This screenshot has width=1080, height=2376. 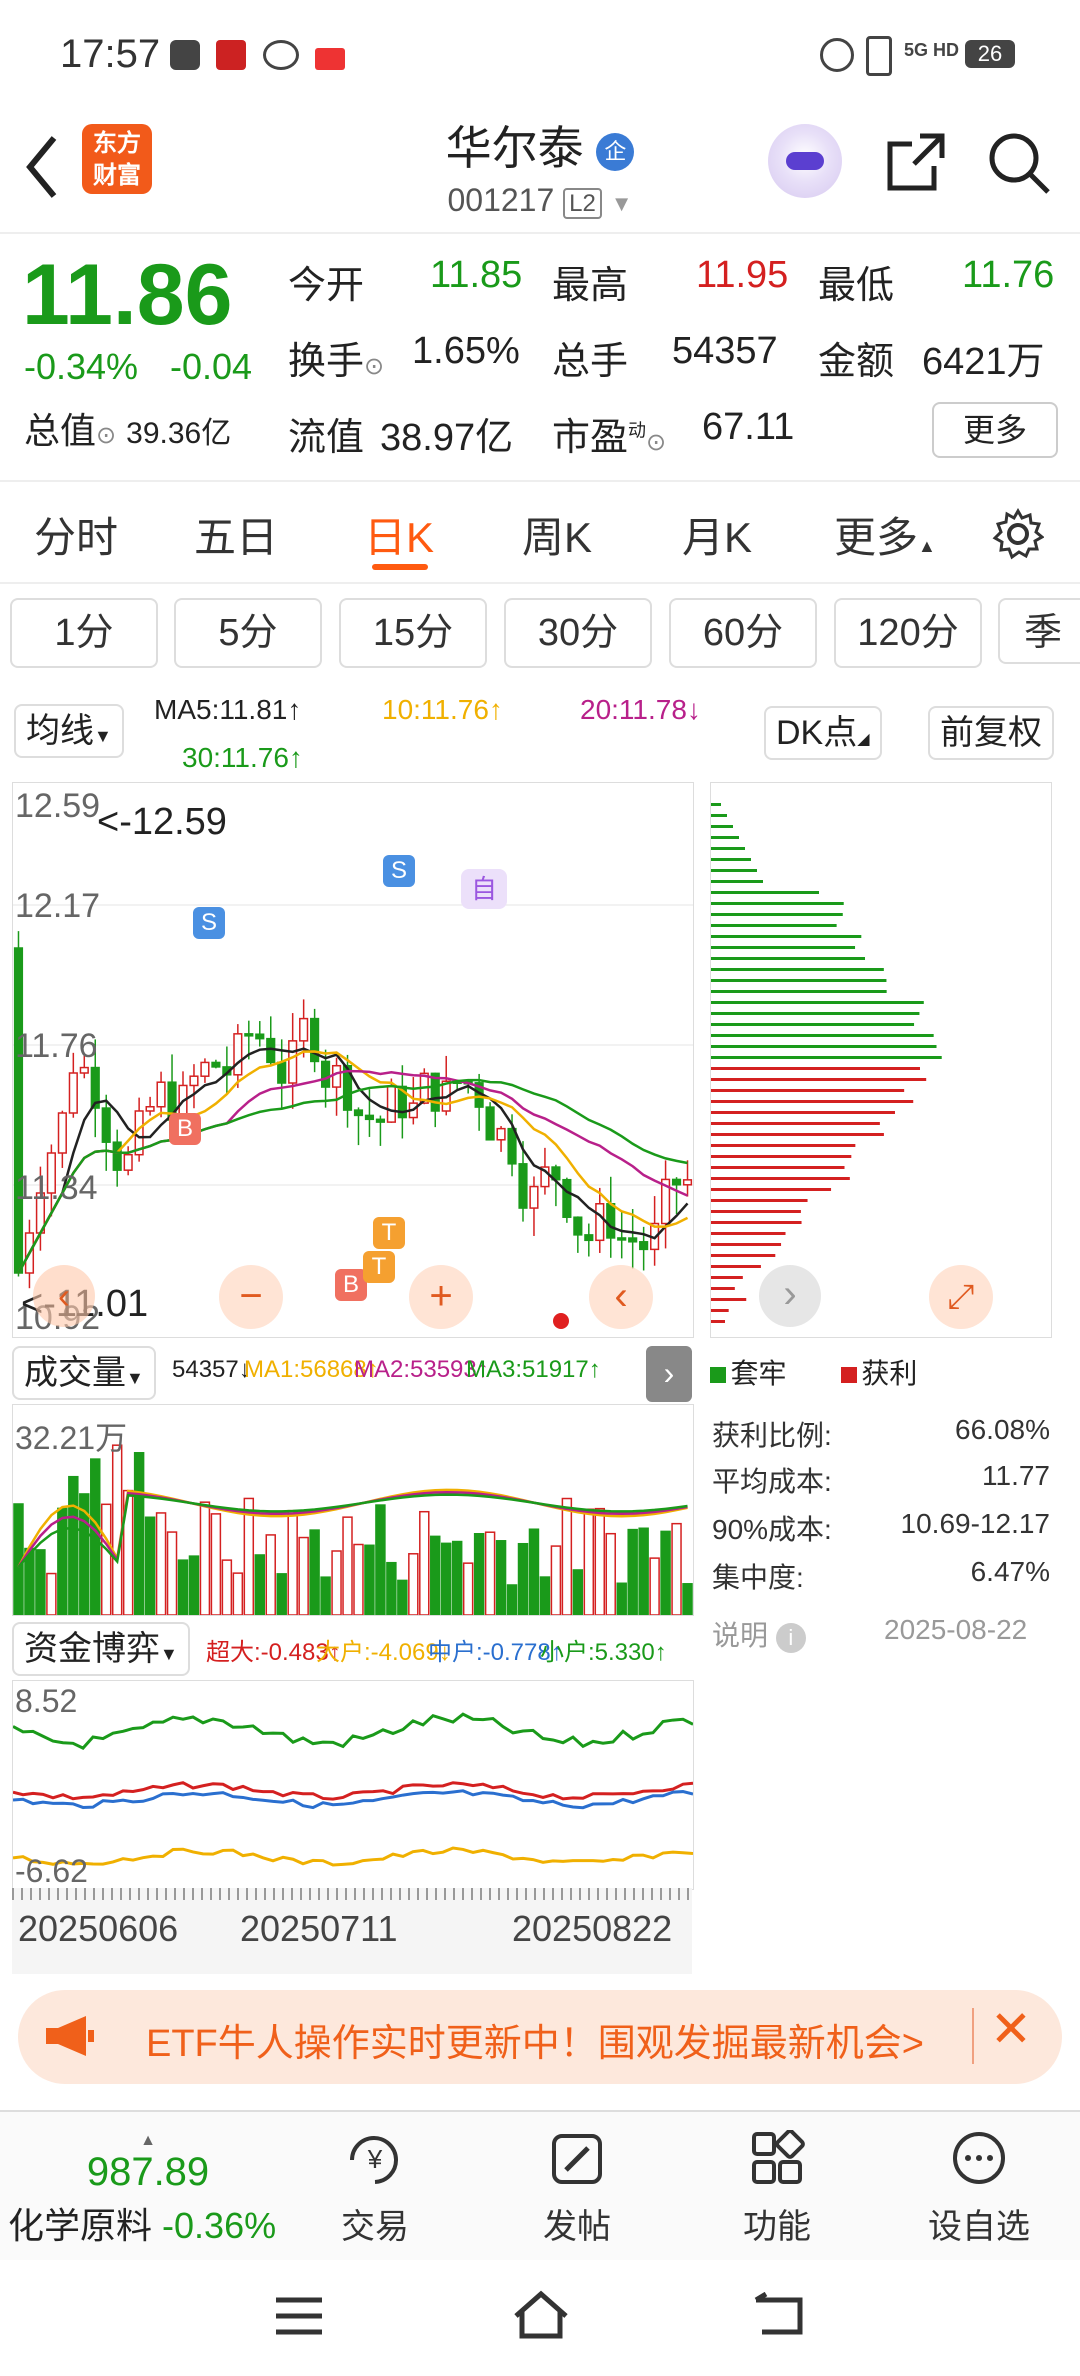 I want to click on tab-monthly-k: 月K, so click(x=717, y=534).